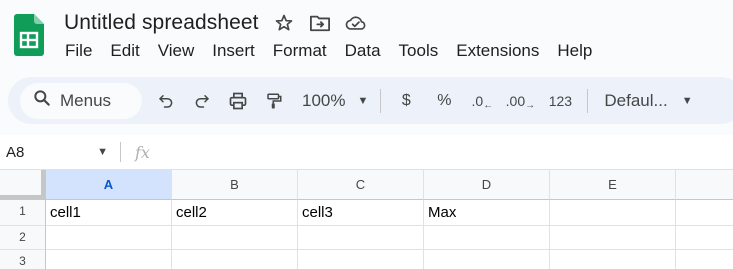 The image size is (733, 269). I want to click on search-menus-button: Menus, so click(81, 100).